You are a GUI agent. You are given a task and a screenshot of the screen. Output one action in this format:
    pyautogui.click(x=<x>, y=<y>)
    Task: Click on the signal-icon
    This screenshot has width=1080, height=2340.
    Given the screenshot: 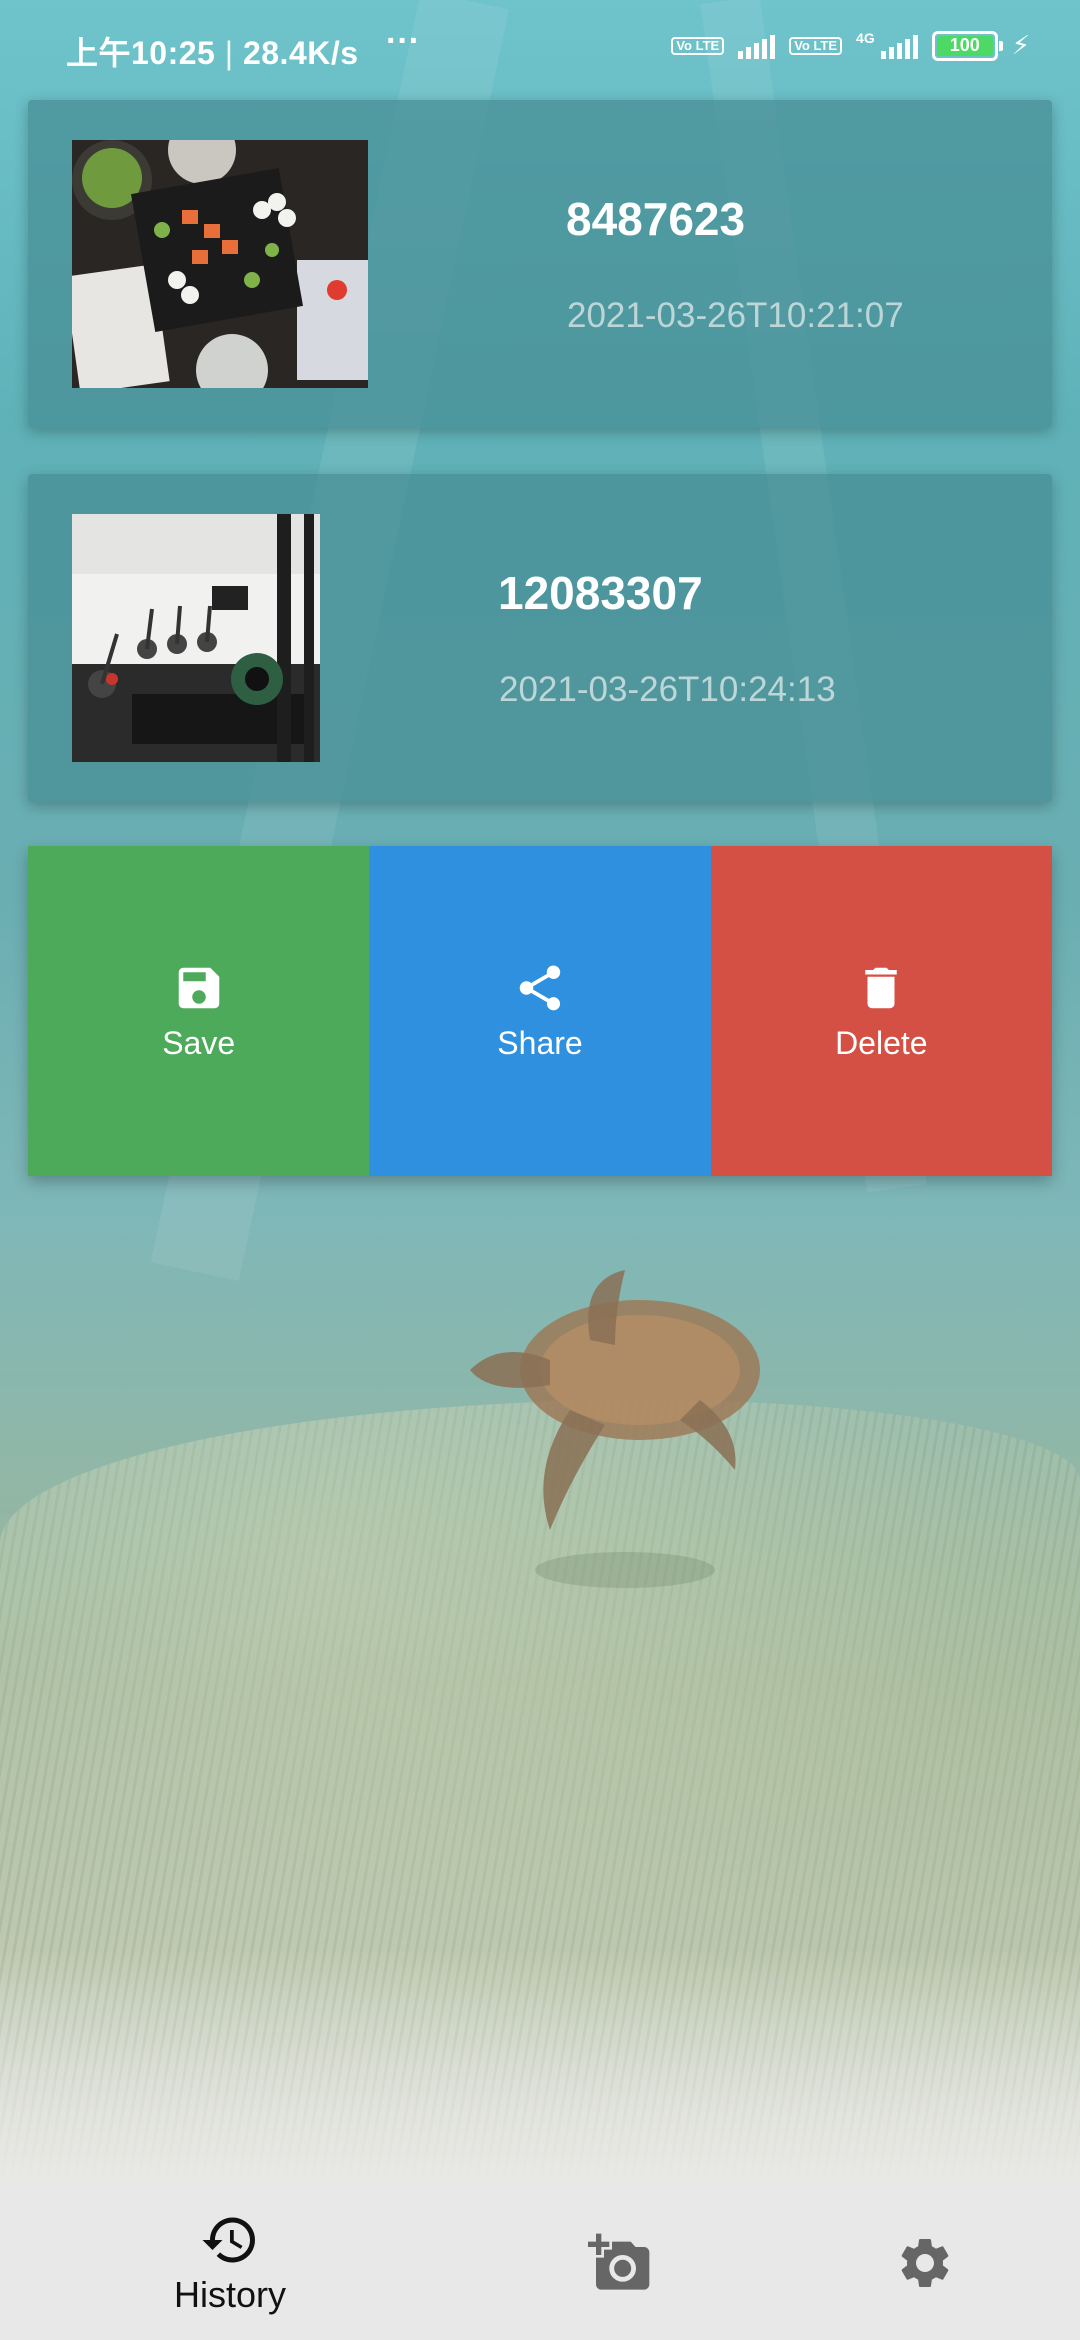 What is the action you would take?
    pyautogui.click(x=757, y=46)
    